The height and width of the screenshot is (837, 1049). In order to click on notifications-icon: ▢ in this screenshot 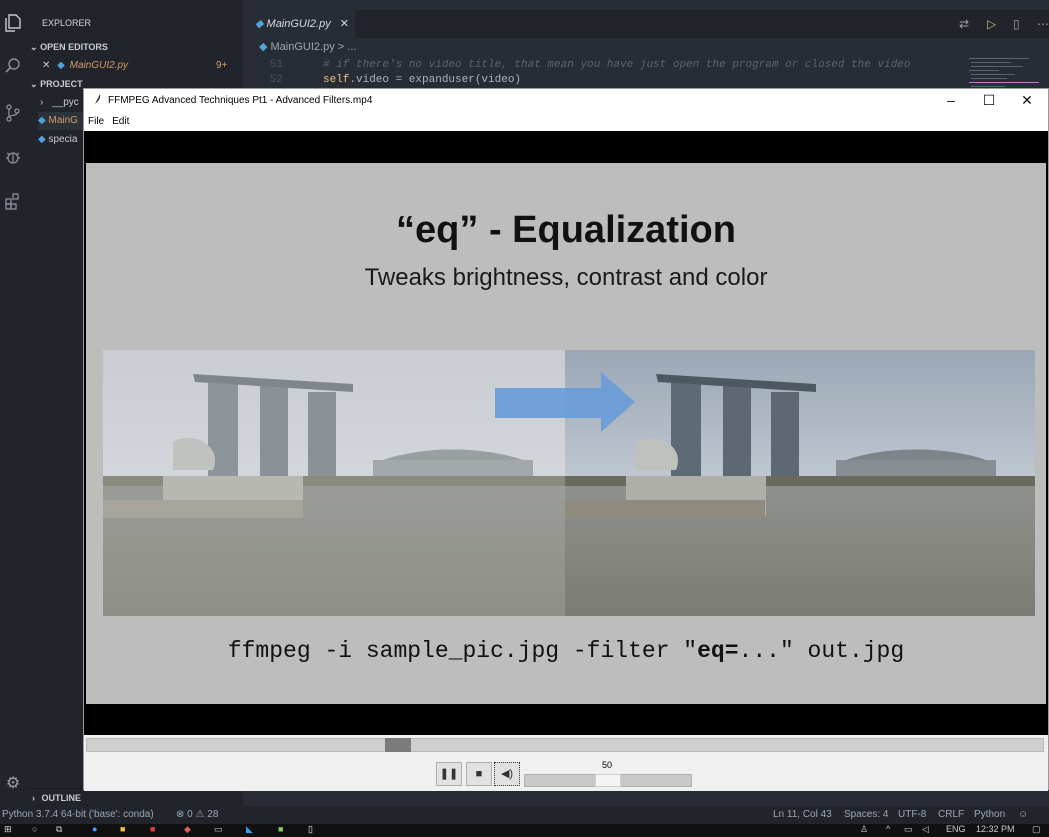, I will do `click(1036, 829)`.